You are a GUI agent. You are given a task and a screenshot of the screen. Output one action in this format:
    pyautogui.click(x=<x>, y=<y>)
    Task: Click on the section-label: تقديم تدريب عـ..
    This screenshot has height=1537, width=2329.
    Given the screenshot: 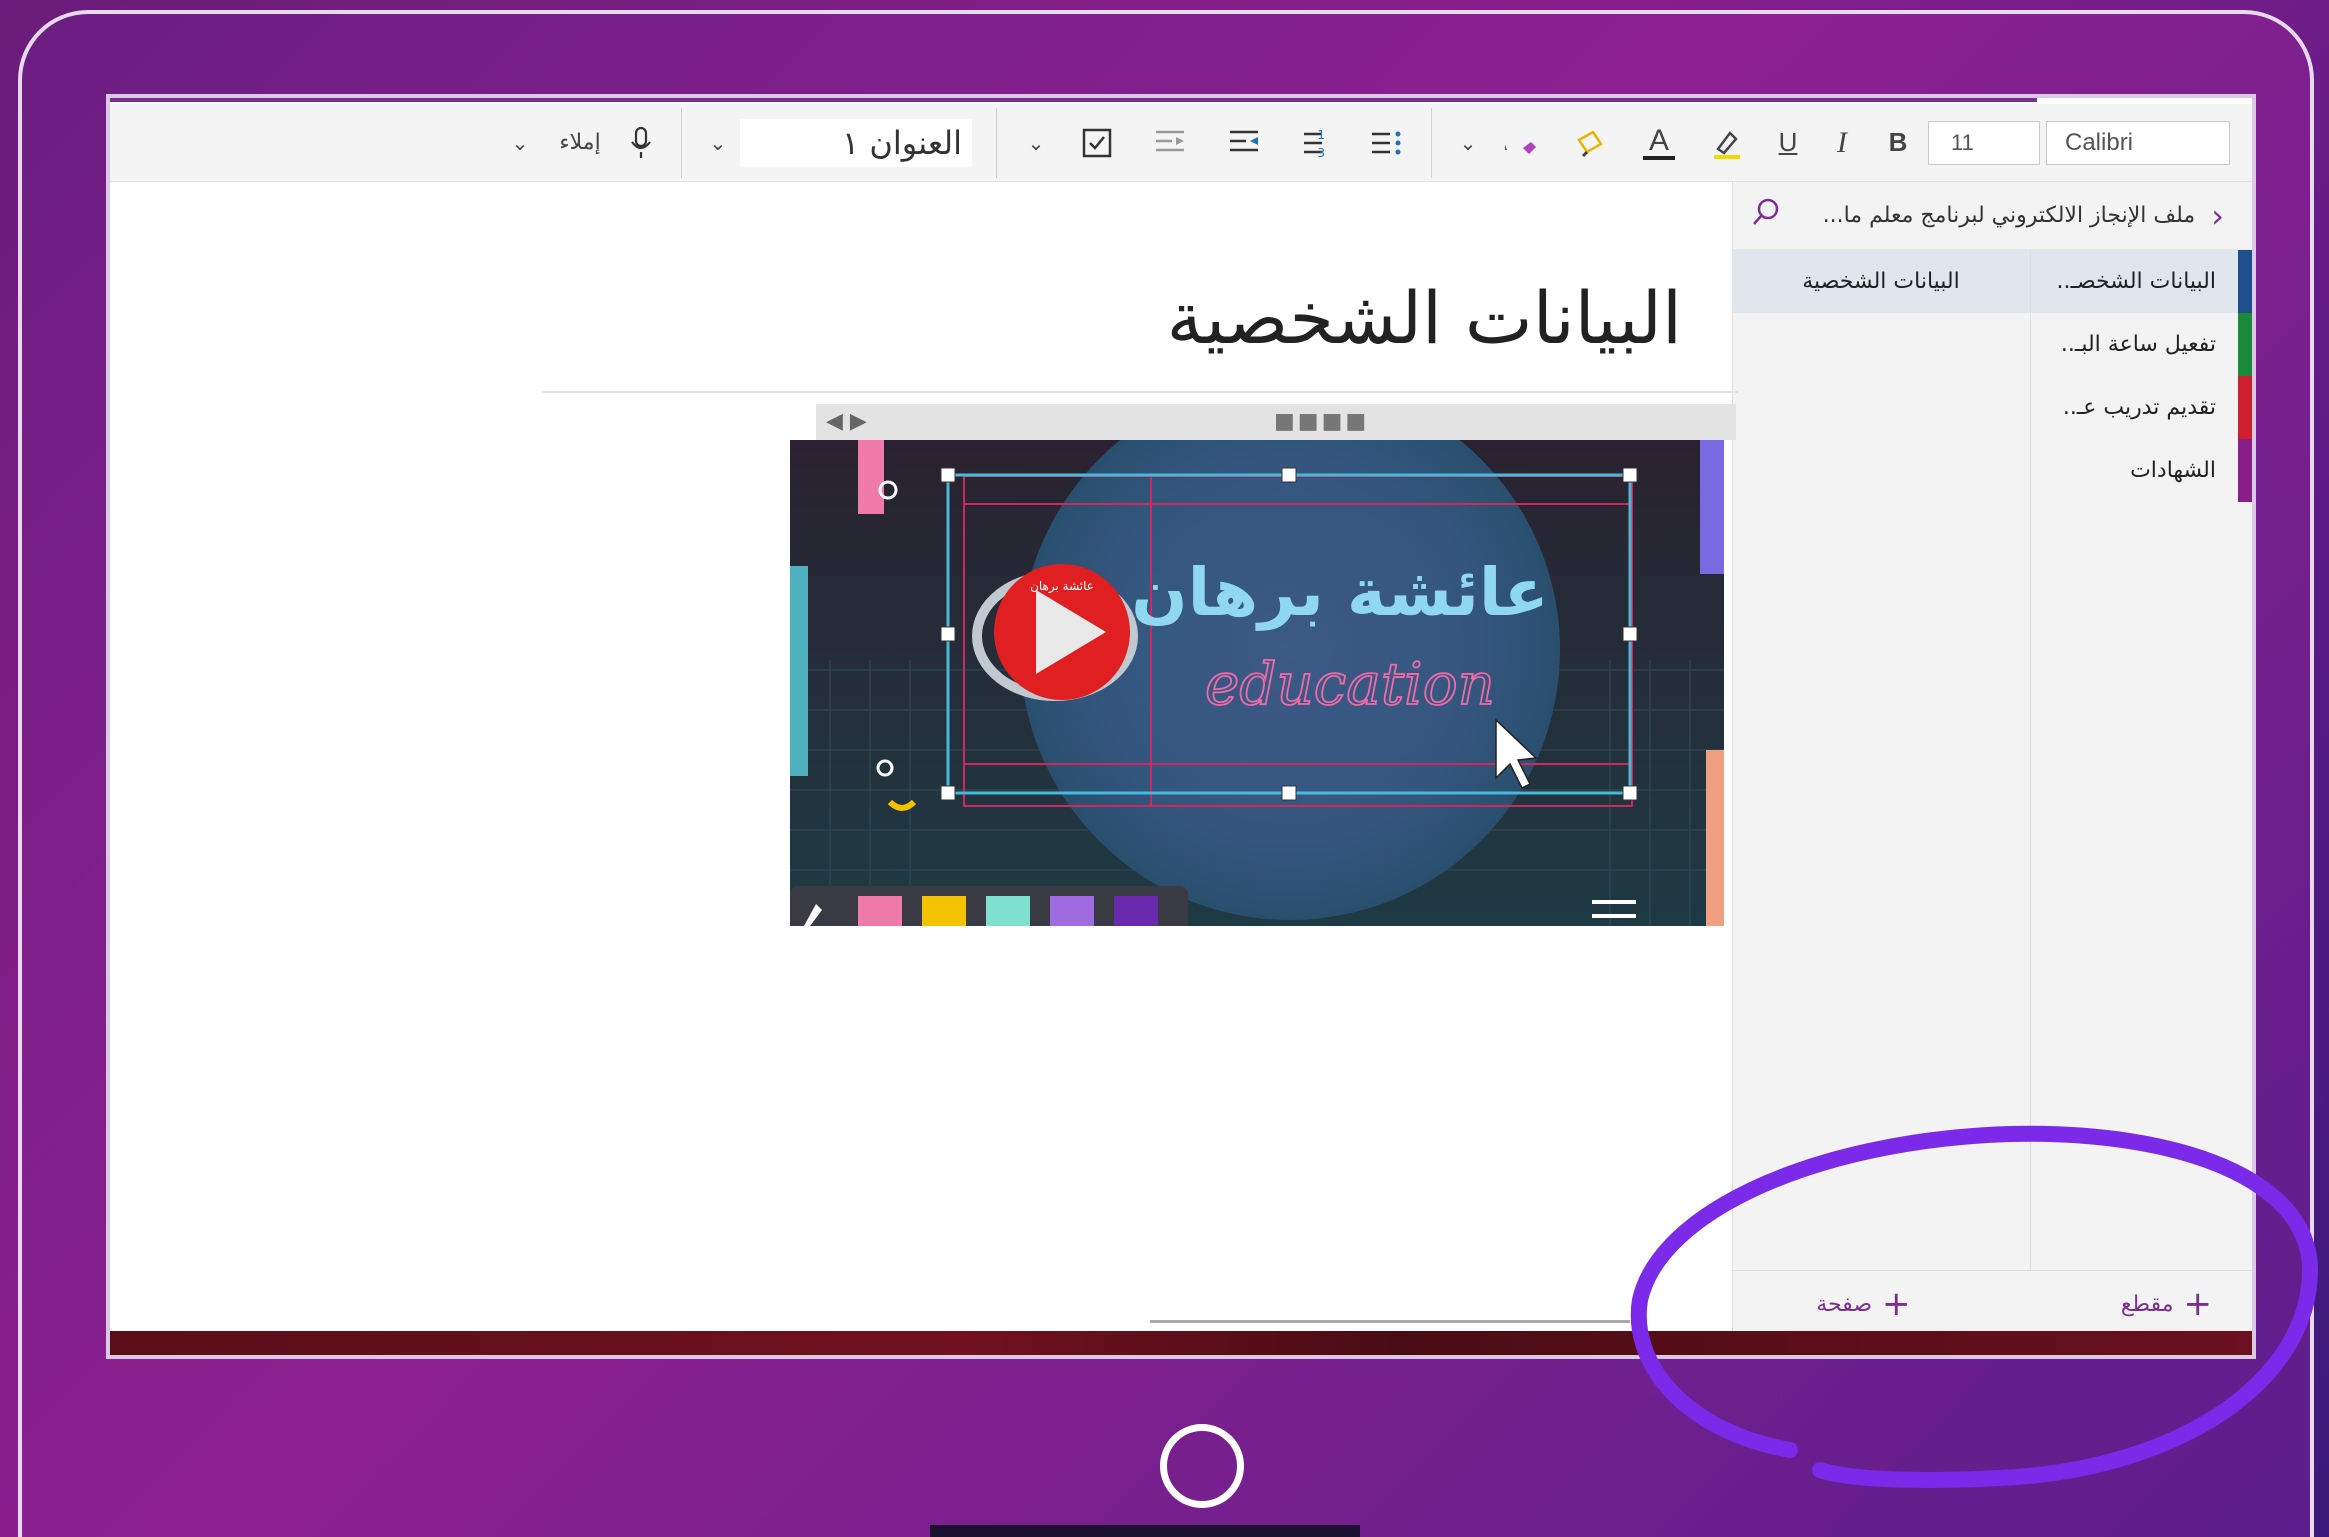 What is the action you would take?
    pyautogui.click(x=2139, y=407)
    